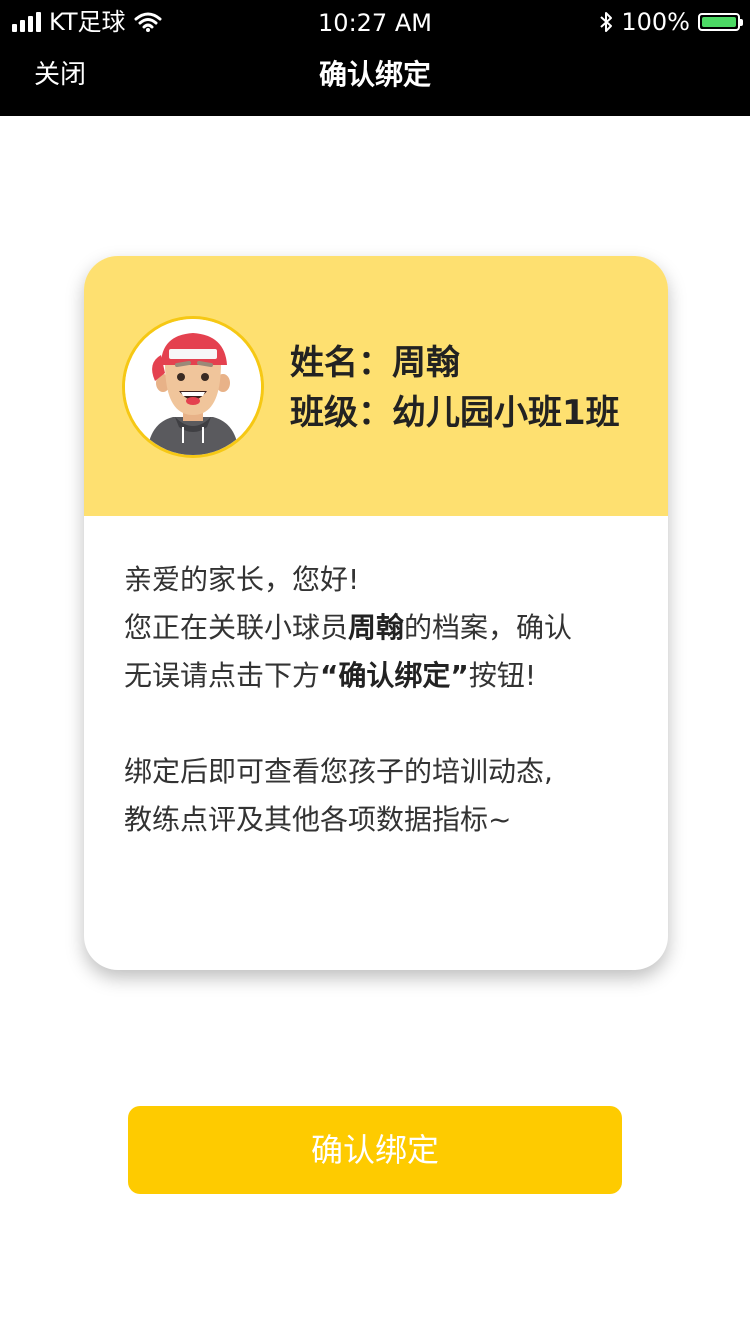 Image resolution: width=750 pixels, height=1334 pixels. What do you see at coordinates (341, 413) in the screenshot?
I see `class-label: 班级：` at bounding box center [341, 413].